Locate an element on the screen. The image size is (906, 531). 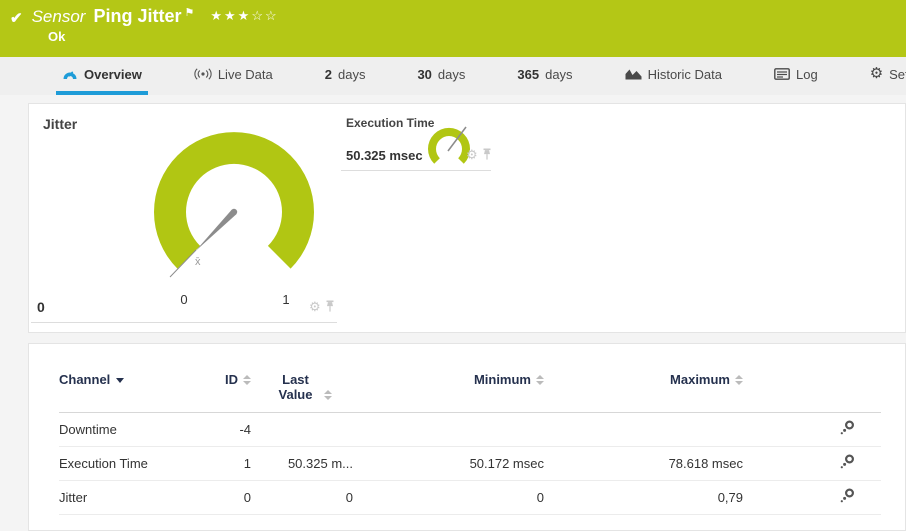
jitter-module-divider is located at coordinates (184, 322).